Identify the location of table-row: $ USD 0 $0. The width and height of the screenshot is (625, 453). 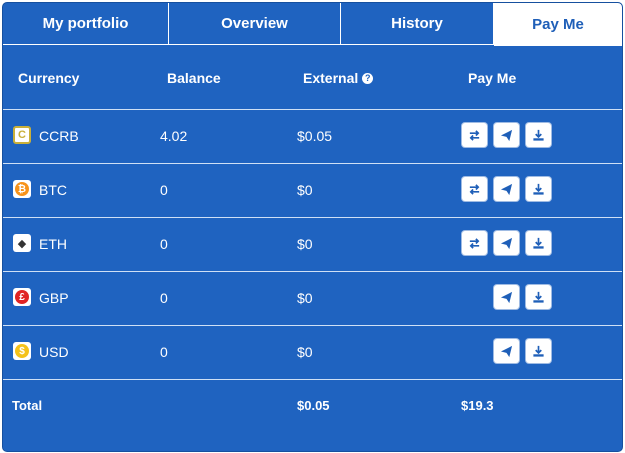
(312, 353).